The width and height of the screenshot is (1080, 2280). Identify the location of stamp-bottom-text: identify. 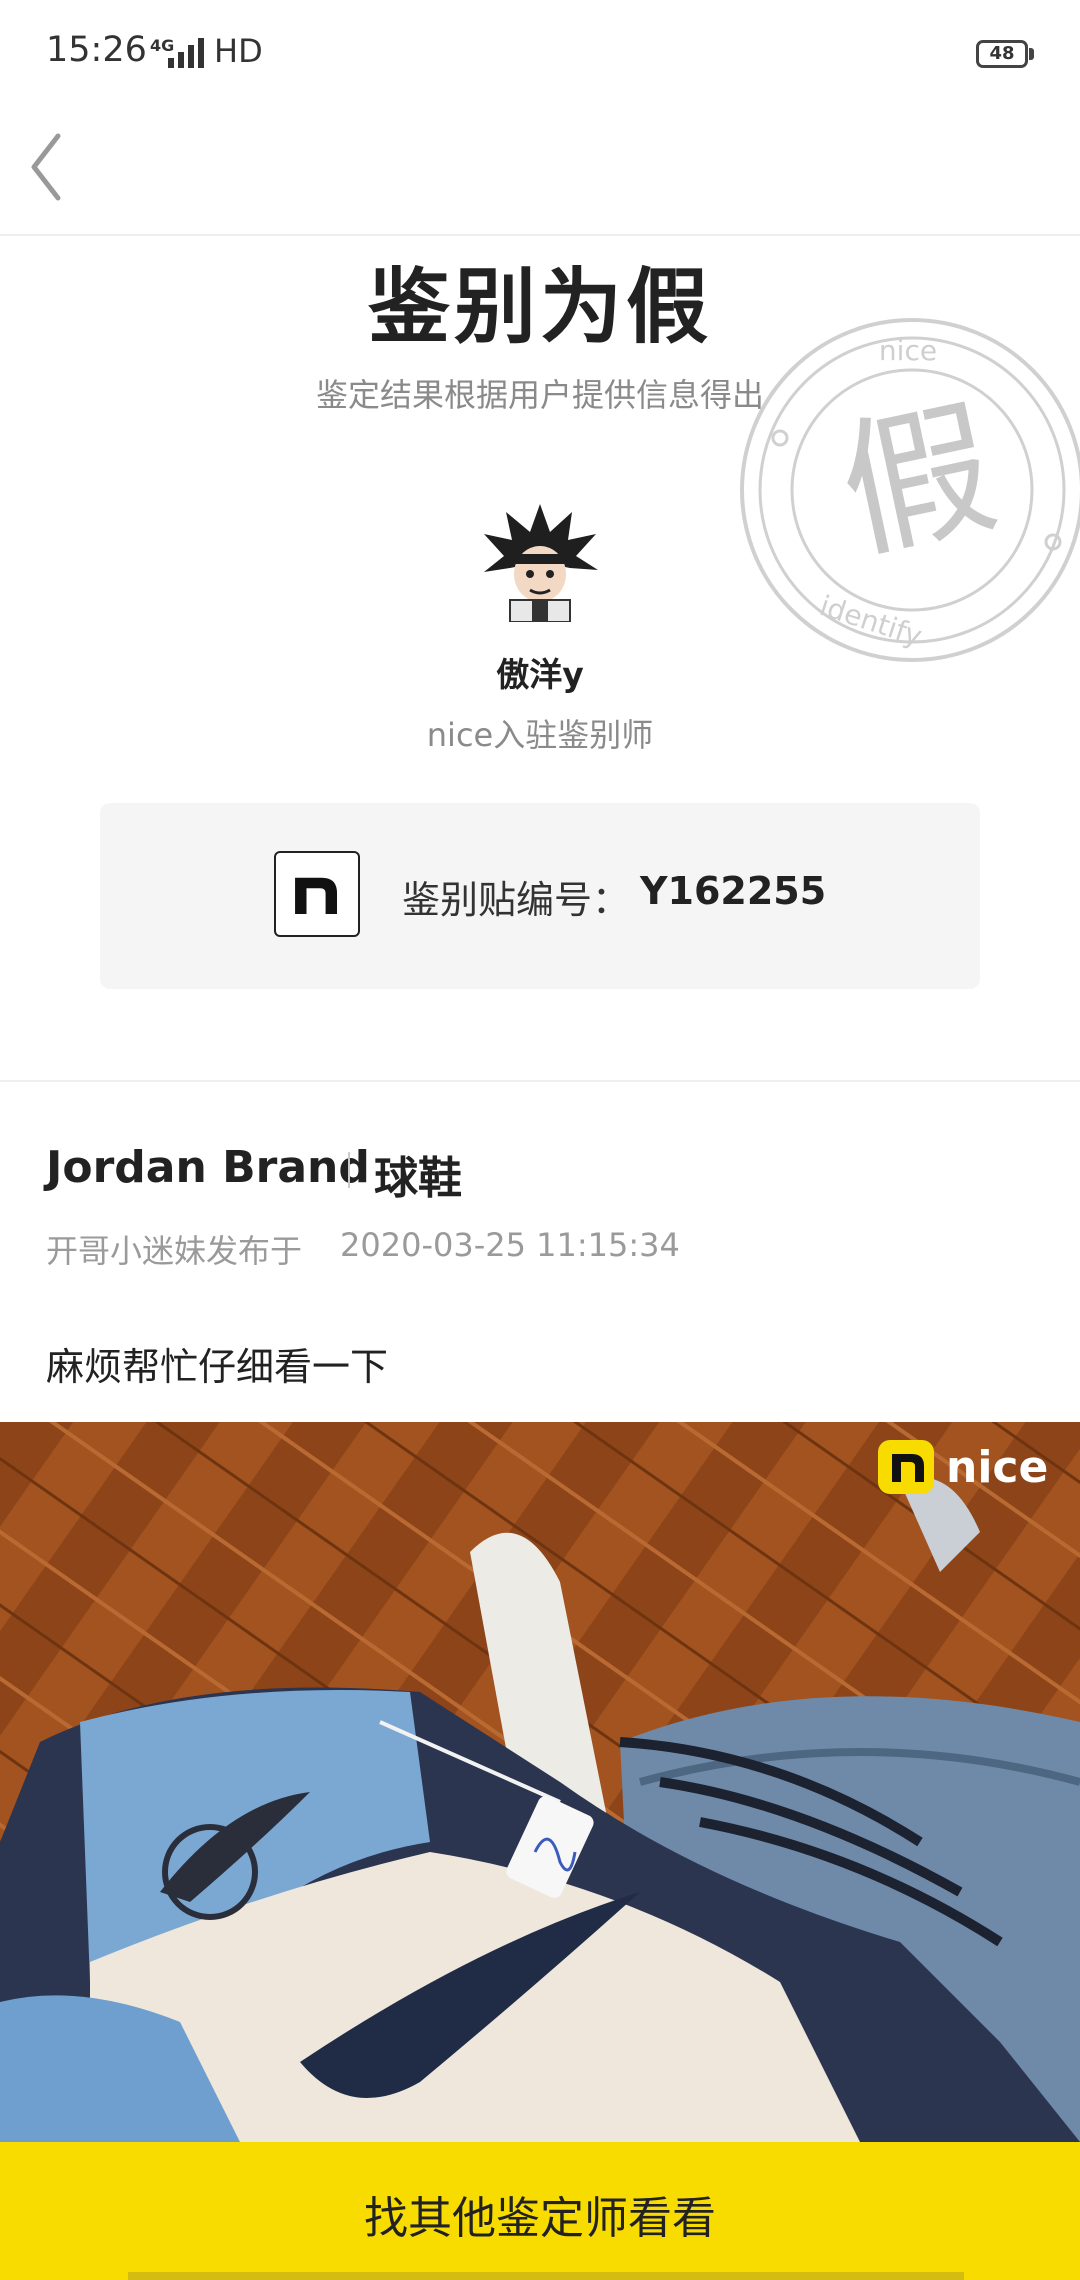
(871, 621).